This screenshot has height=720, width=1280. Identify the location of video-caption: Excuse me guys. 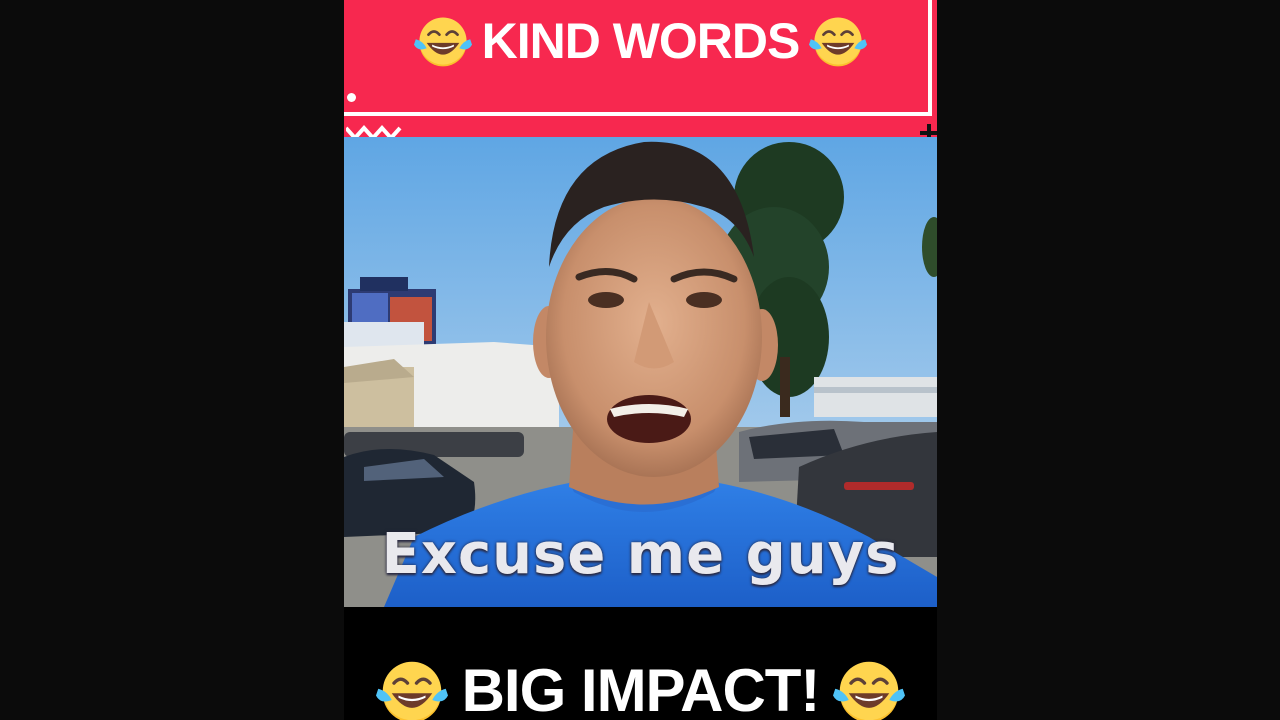
(640, 554).